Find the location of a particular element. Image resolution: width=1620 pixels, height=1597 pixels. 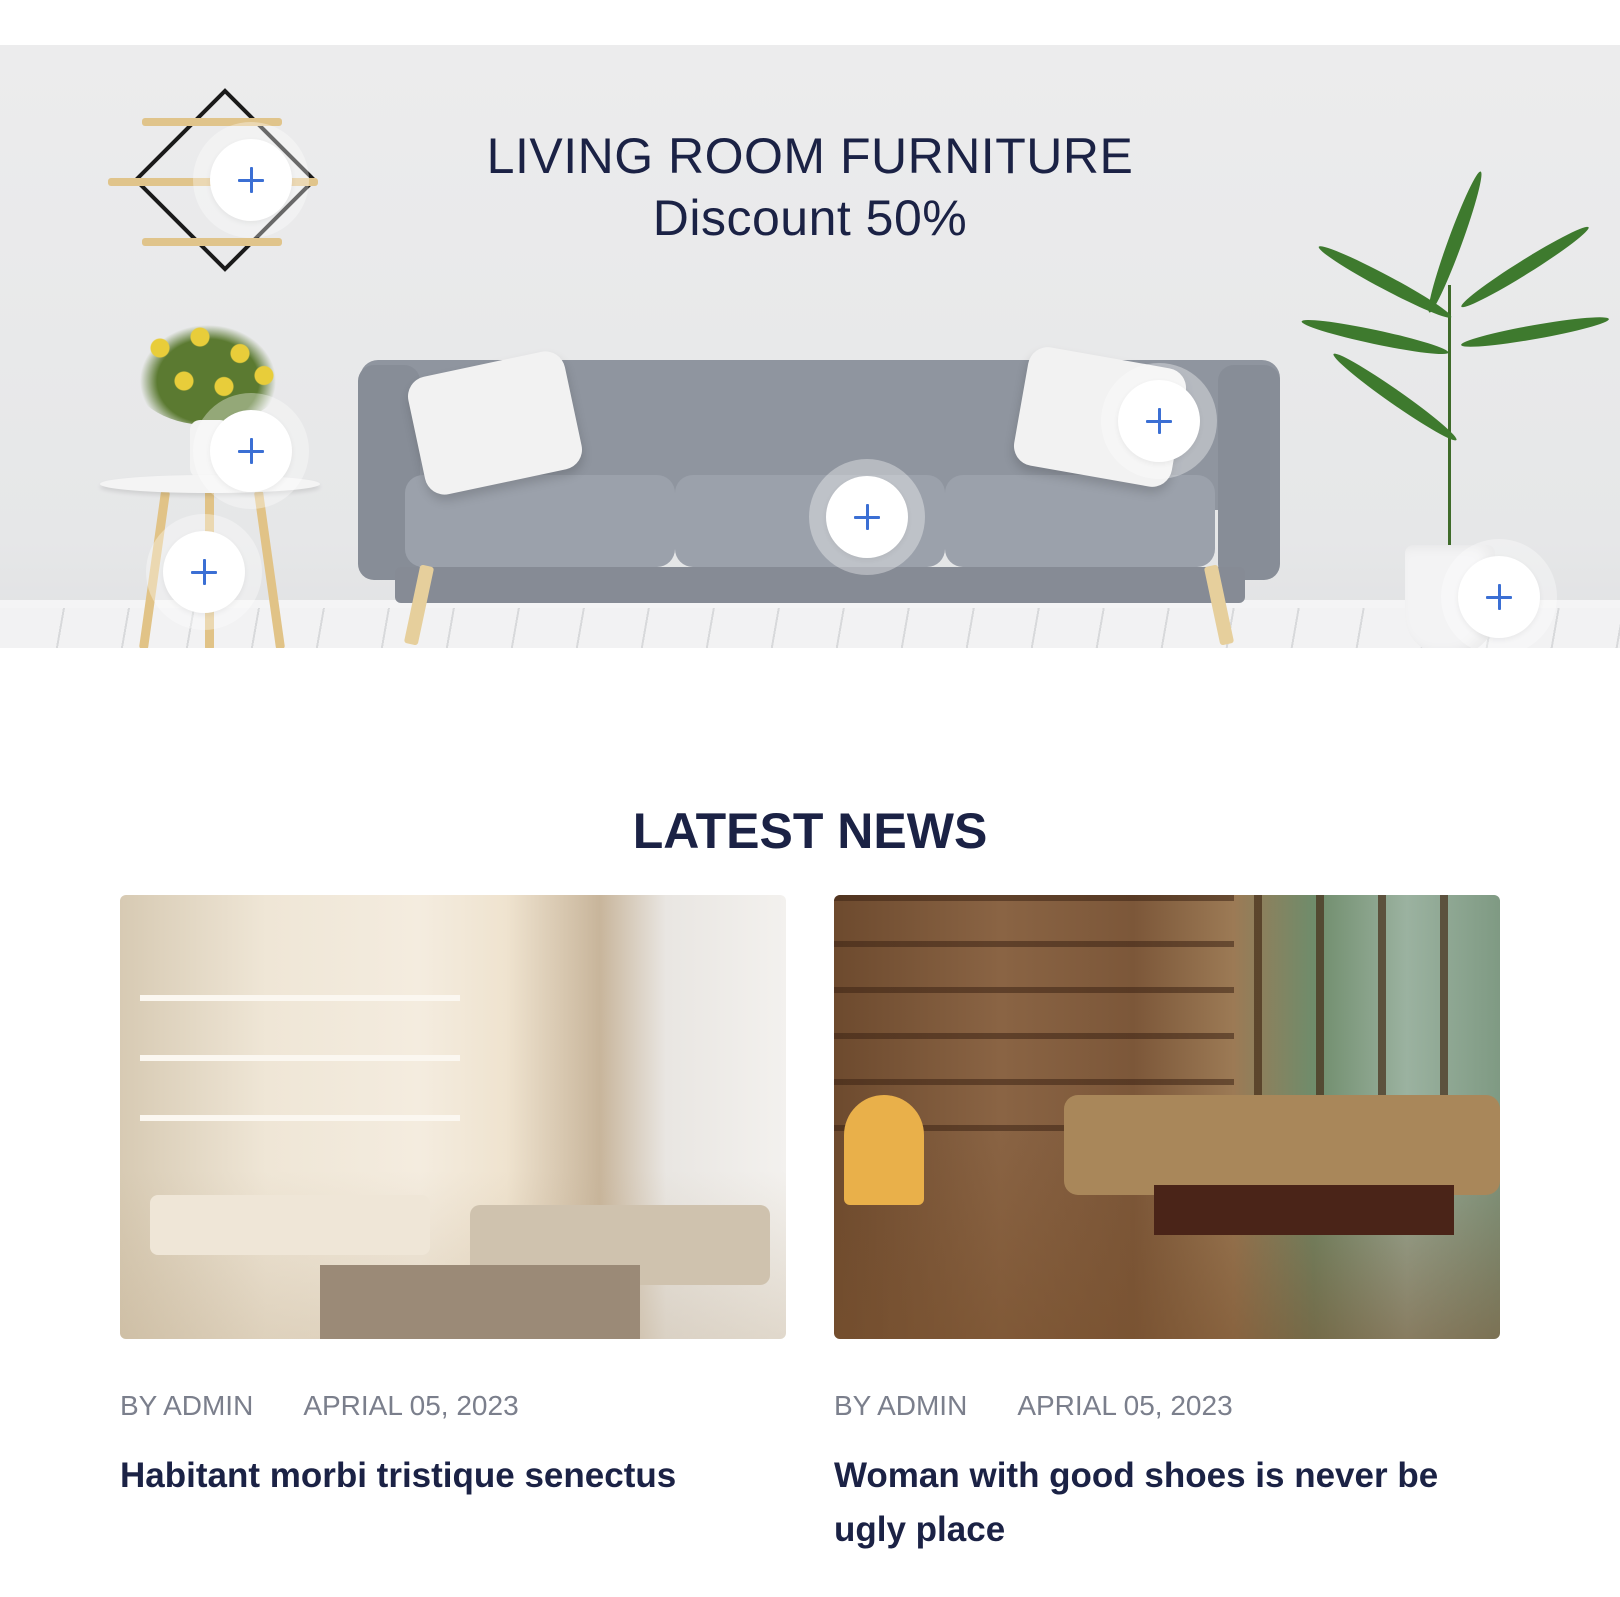

hotspot-wall-shelf is located at coordinates (251, 180).